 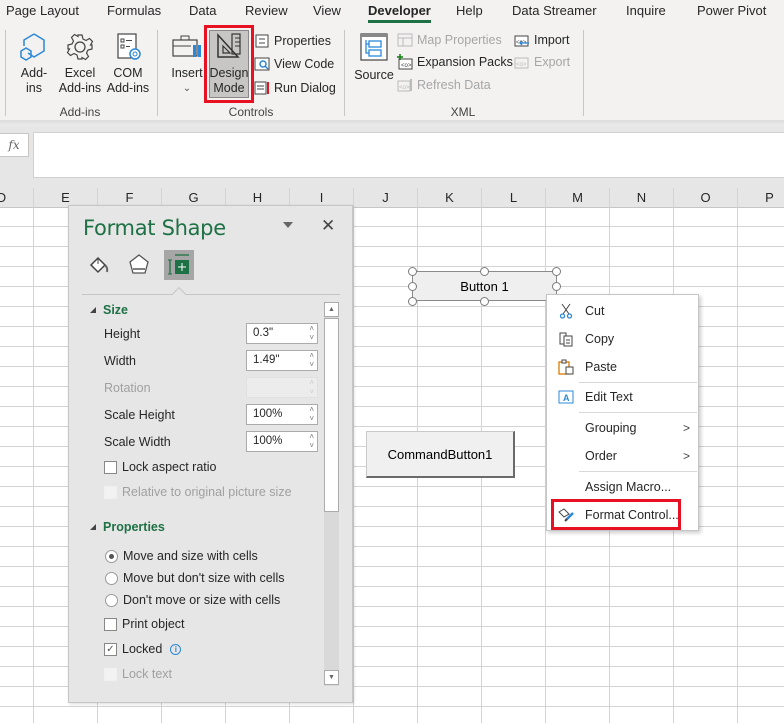 What do you see at coordinates (195, 578) in the screenshot?
I see `radio-move-no-size: Move but don't size with cells` at bounding box center [195, 578].